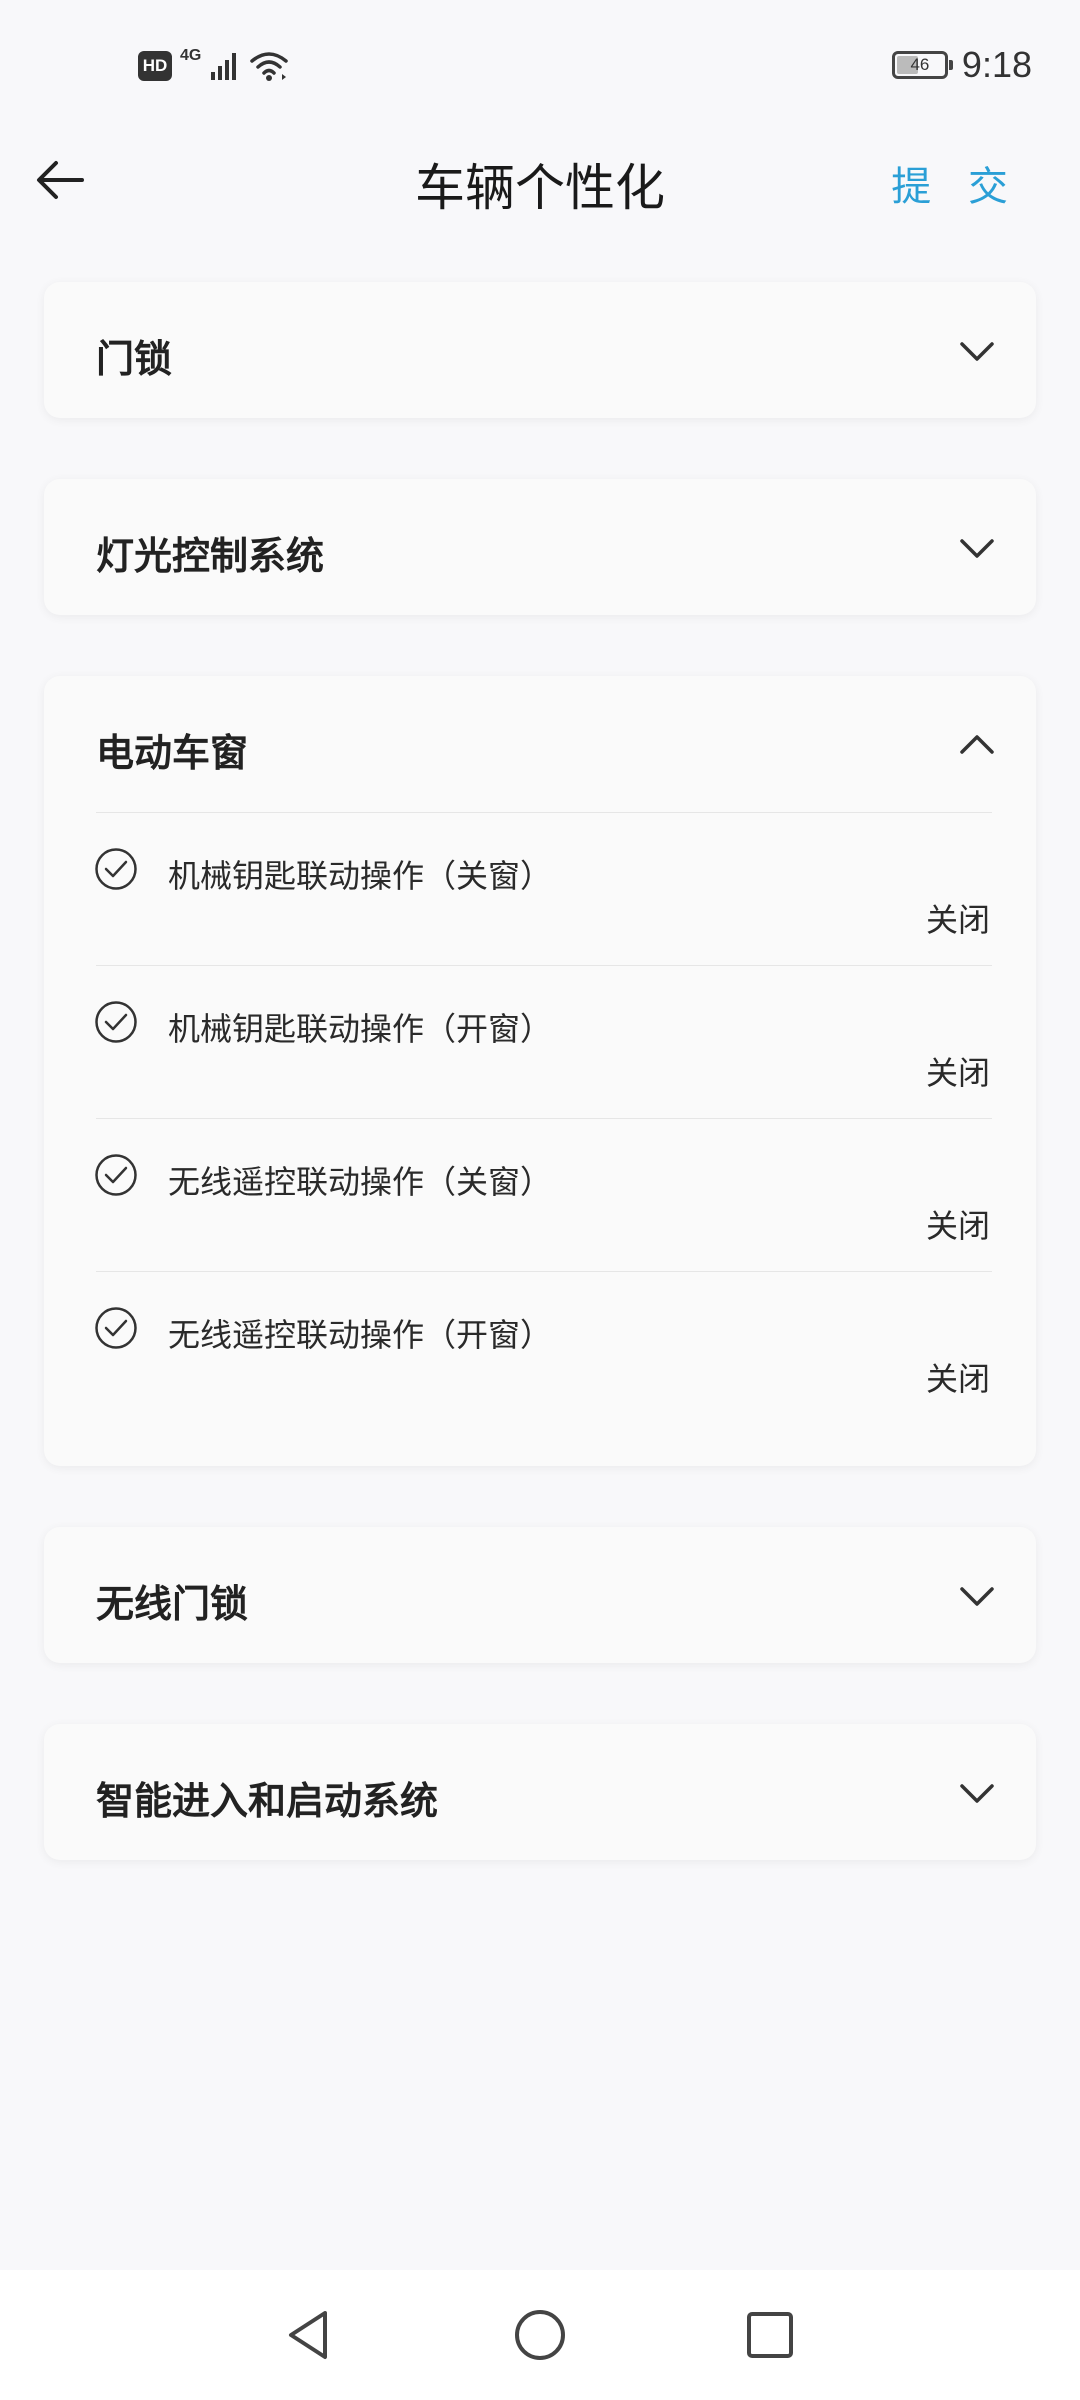 The width and height of the screenshot is (1080, 2400). I want to click on chevron-up-icon, so click(977, 745).